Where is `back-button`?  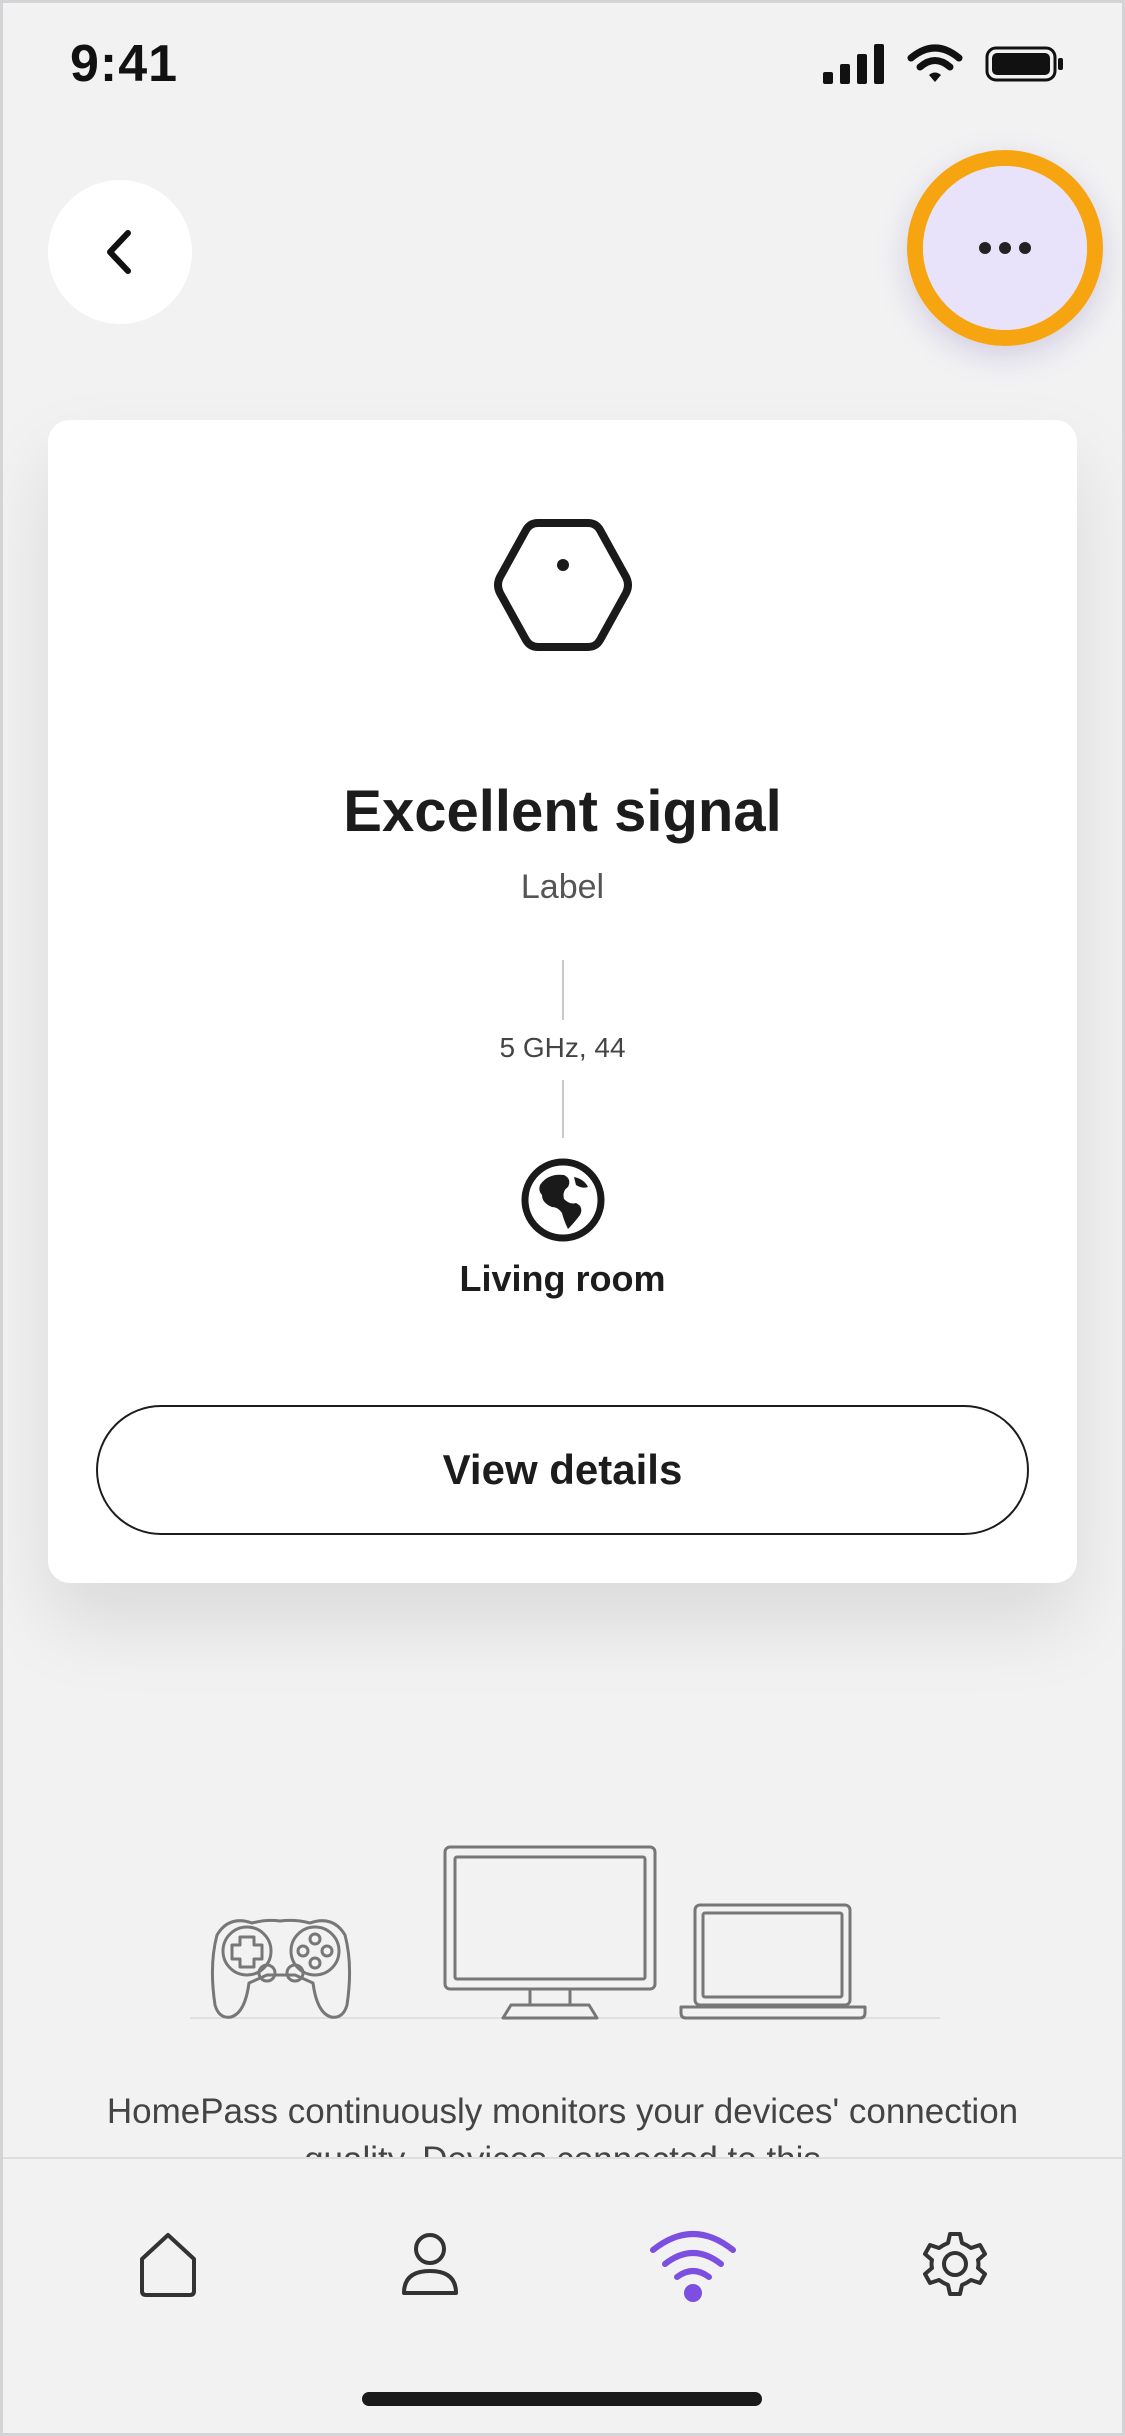 back-button is located at coordinates (120, 252).